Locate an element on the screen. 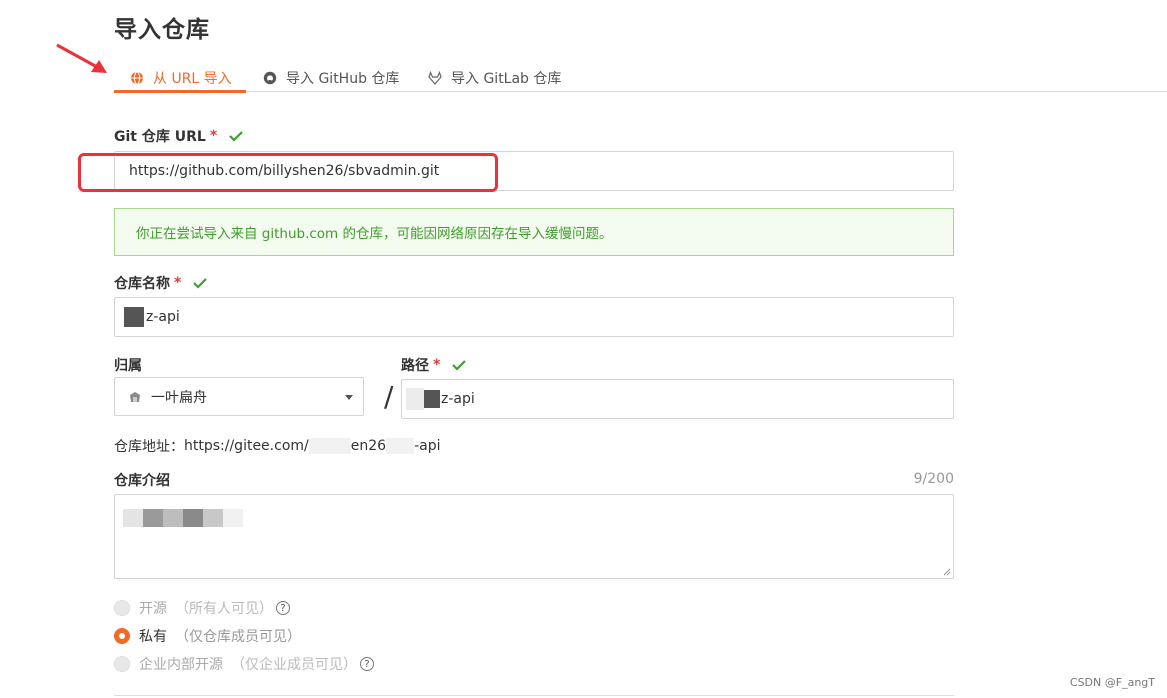  repo-name-label: 仓库名称 * is located at coordinates (161, 283).